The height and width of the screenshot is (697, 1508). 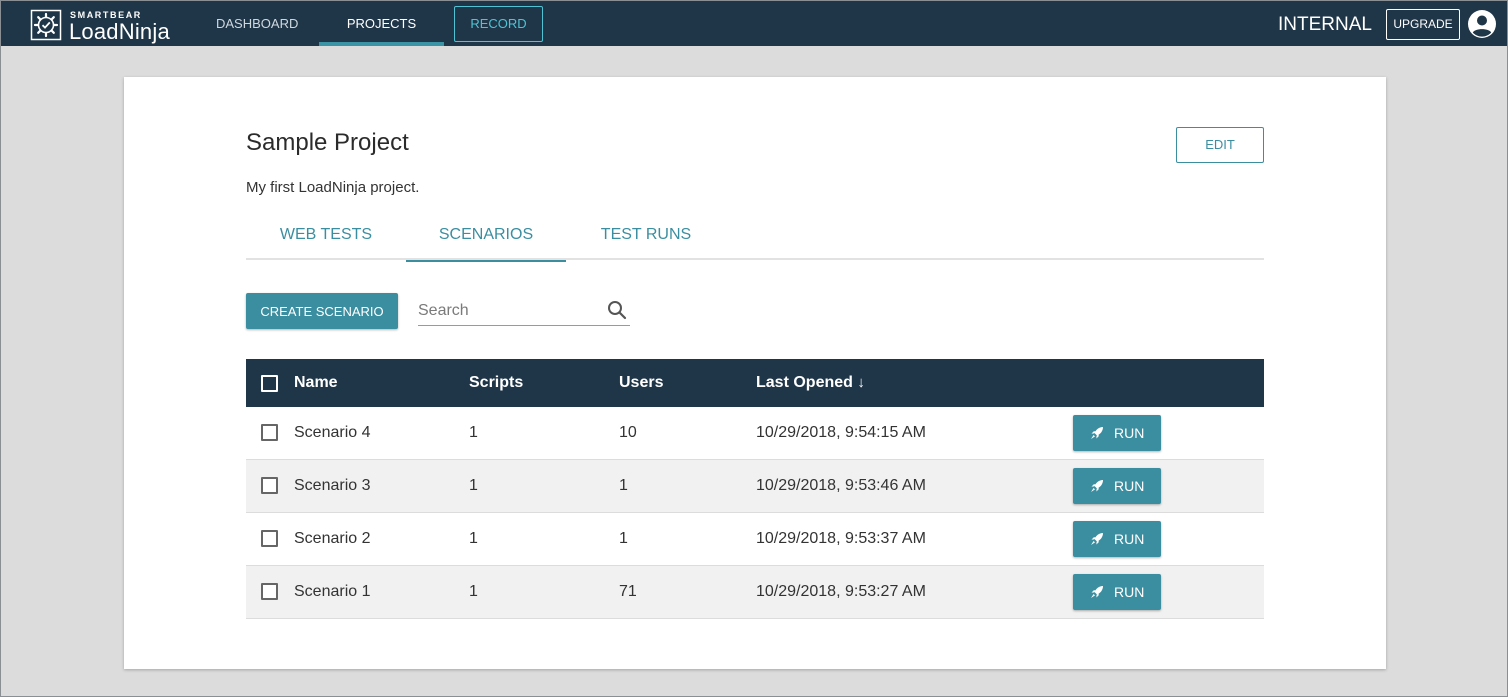 I want to click on search-field, so click(x=524, y=311).